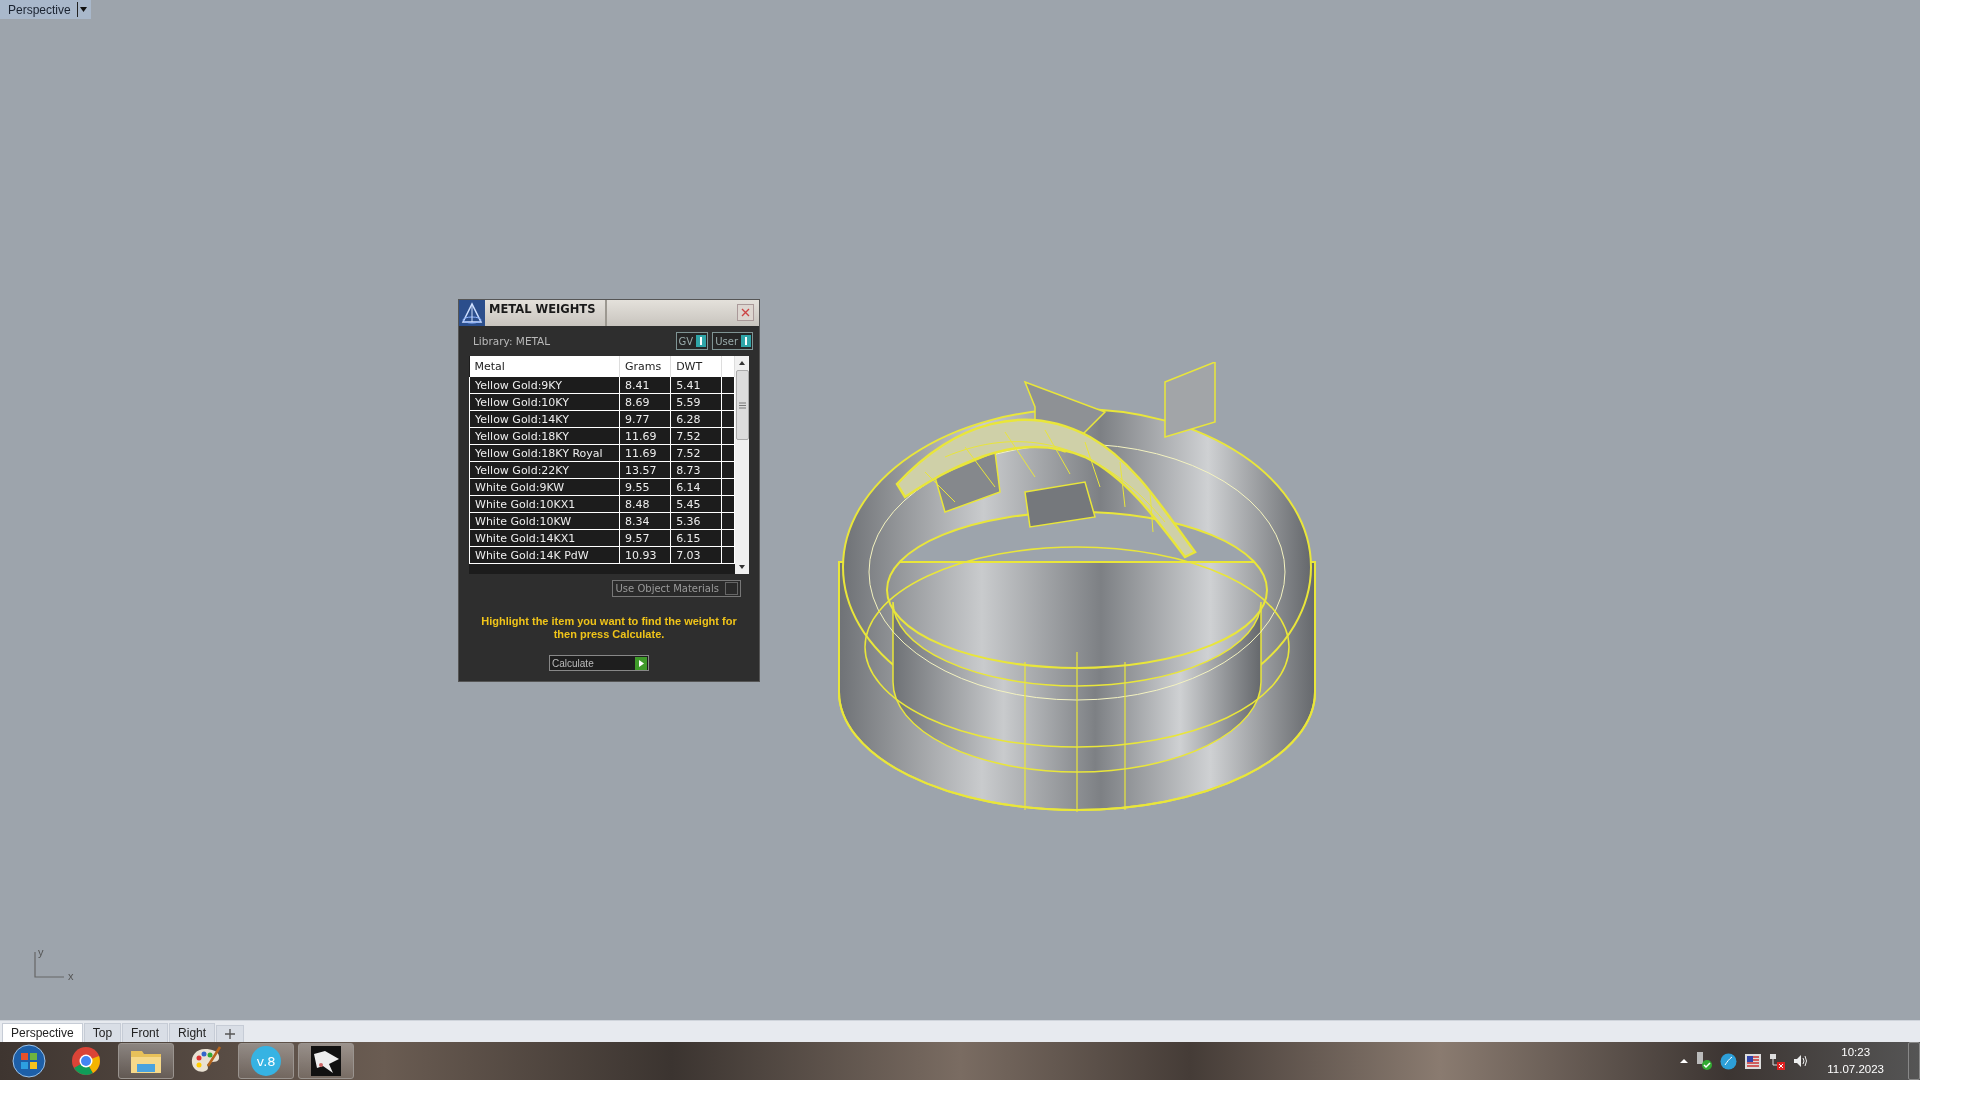 The image size is (1980, 1110). What do you see at coordinates (696, 366) in the screenshot?
I see `column-header: DWT` at bounding box center [696, 366].